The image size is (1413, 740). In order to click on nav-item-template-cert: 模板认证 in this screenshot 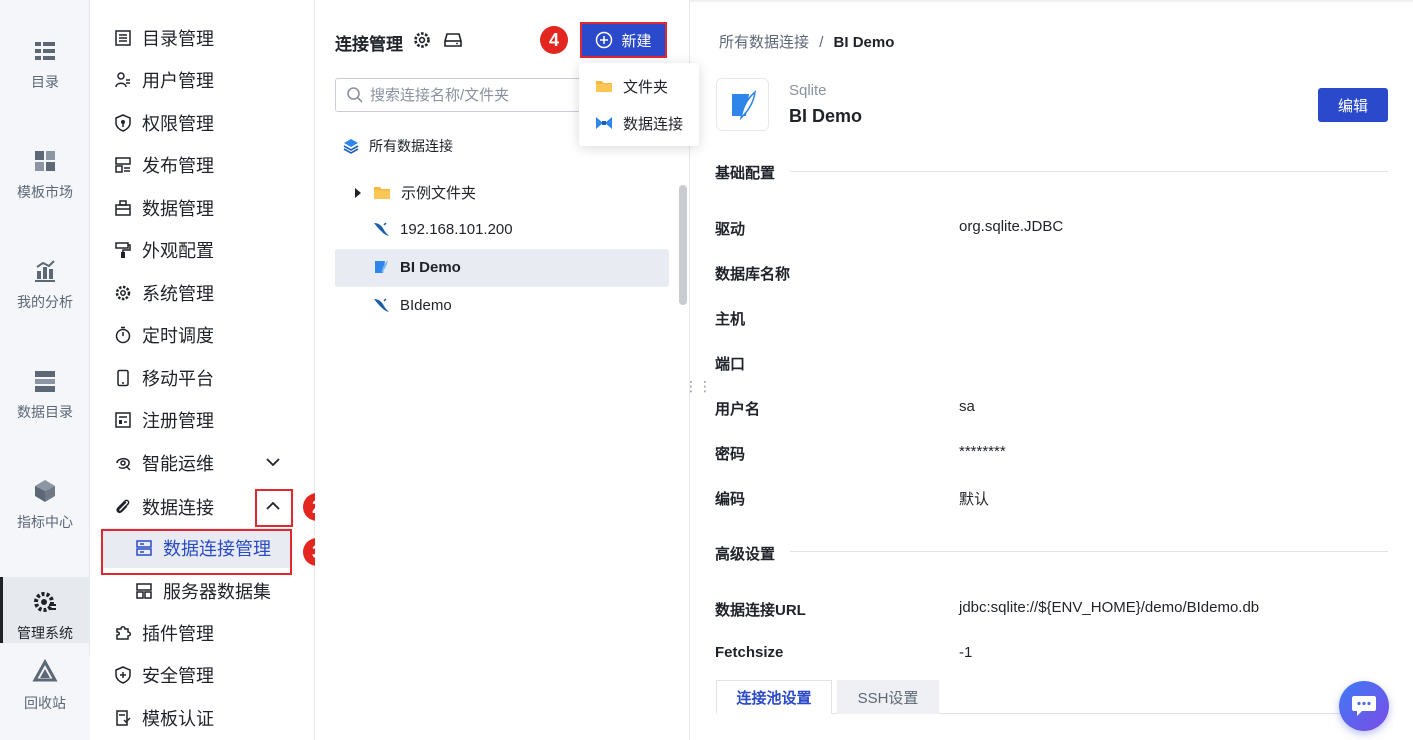, I will do `click(164, 718)`.